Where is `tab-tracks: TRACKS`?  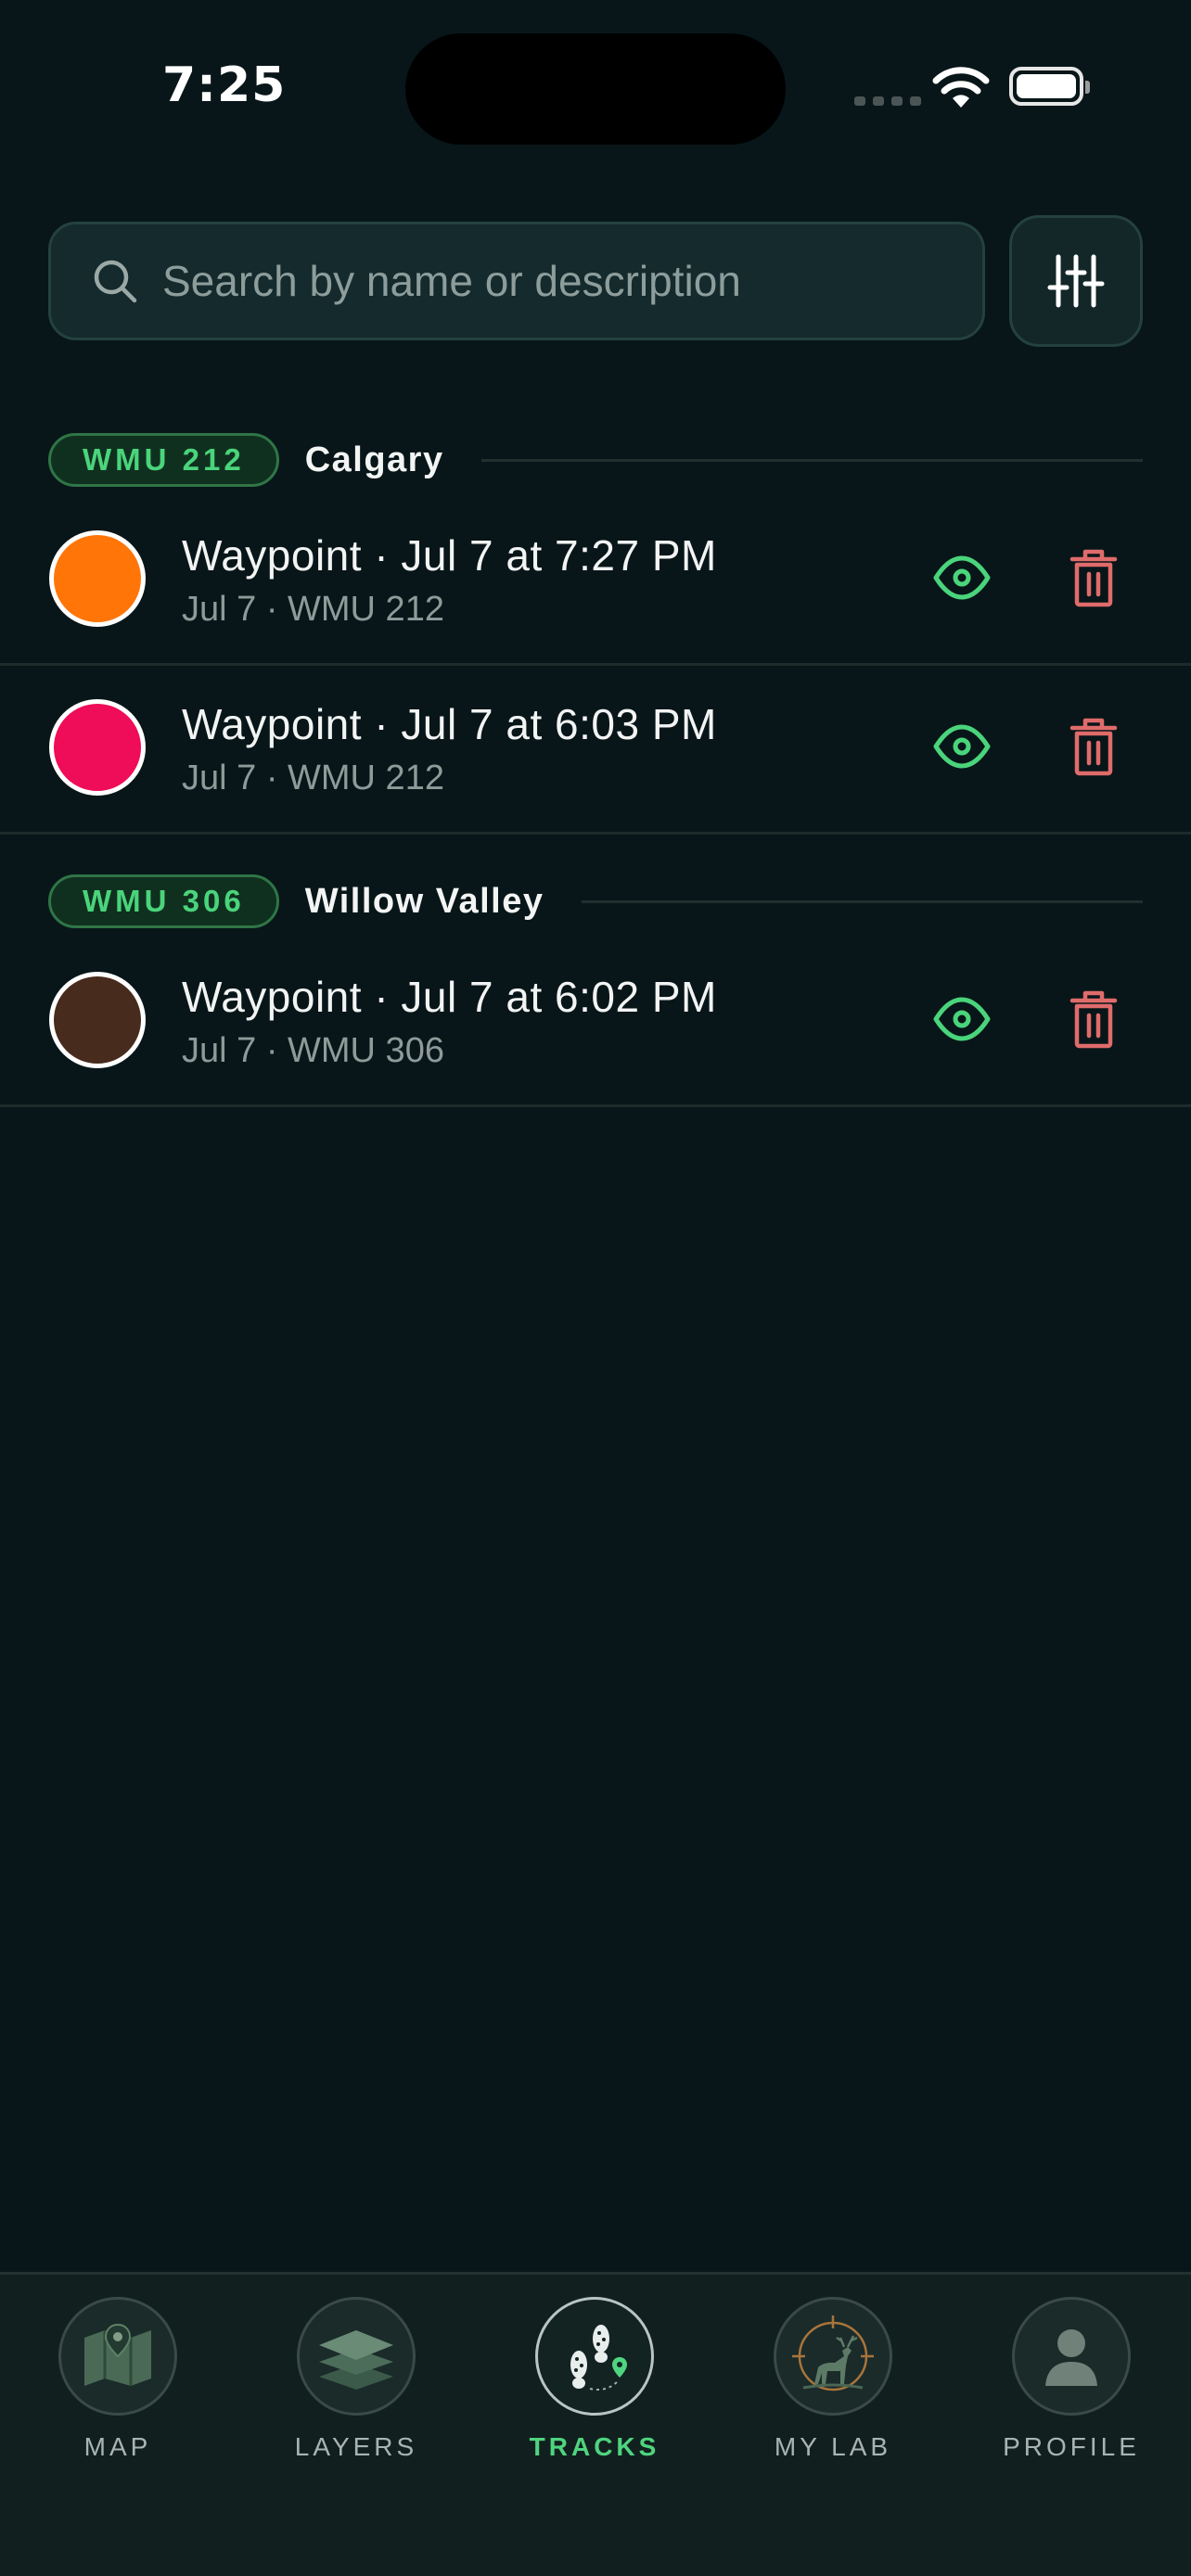
tab-tracks: TRACKS is located at coordinates (594, 2379).